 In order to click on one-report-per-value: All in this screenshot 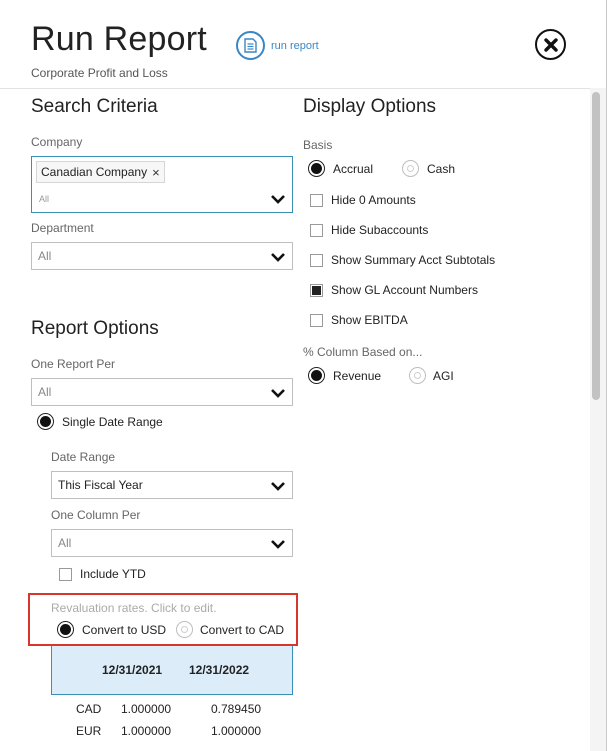, I will do `click(45, 392)`.